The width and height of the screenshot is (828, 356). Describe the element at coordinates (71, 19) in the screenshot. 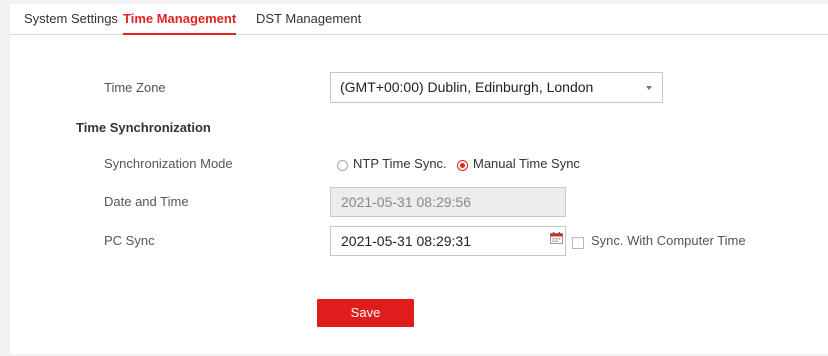

I see `tab-system-settings: System Settings` at that location.